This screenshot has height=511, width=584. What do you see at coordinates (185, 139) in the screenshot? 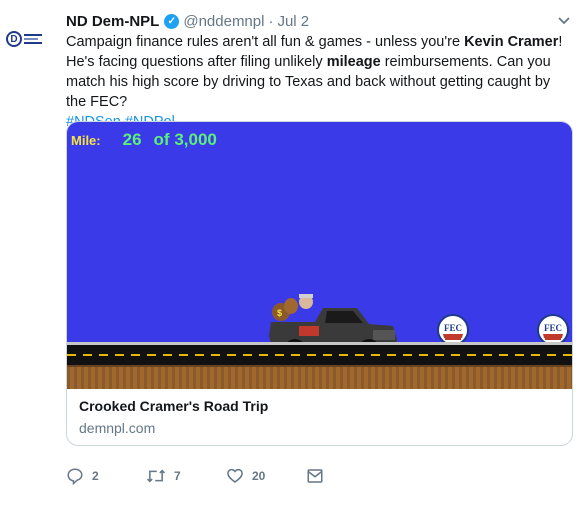
I see `mile-total: of 3,000` at bounding box center [185, 139].